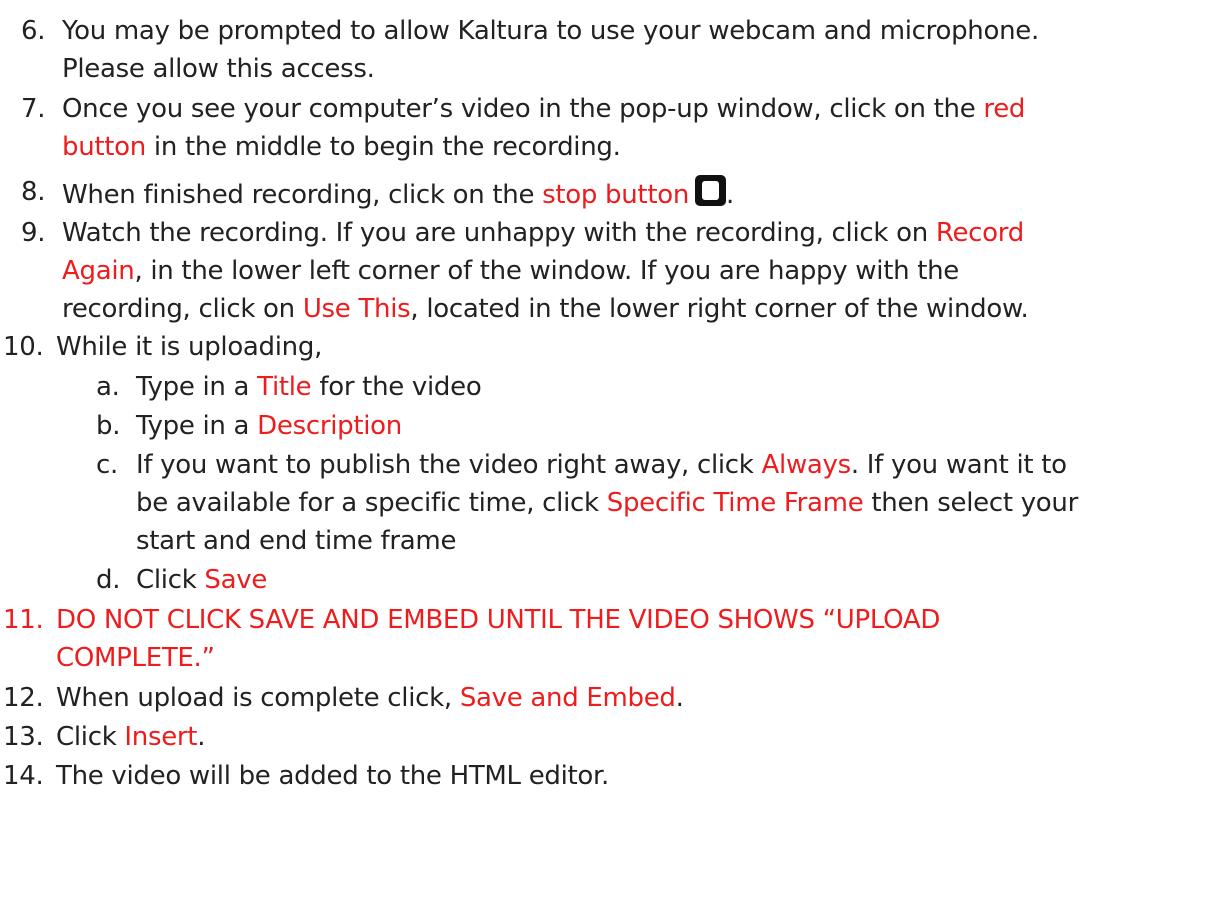 The image size is (1214, 899). Describe the element at coordinates (33, 109) in the screenshot. I see `step-7-number: 7.` at that location.